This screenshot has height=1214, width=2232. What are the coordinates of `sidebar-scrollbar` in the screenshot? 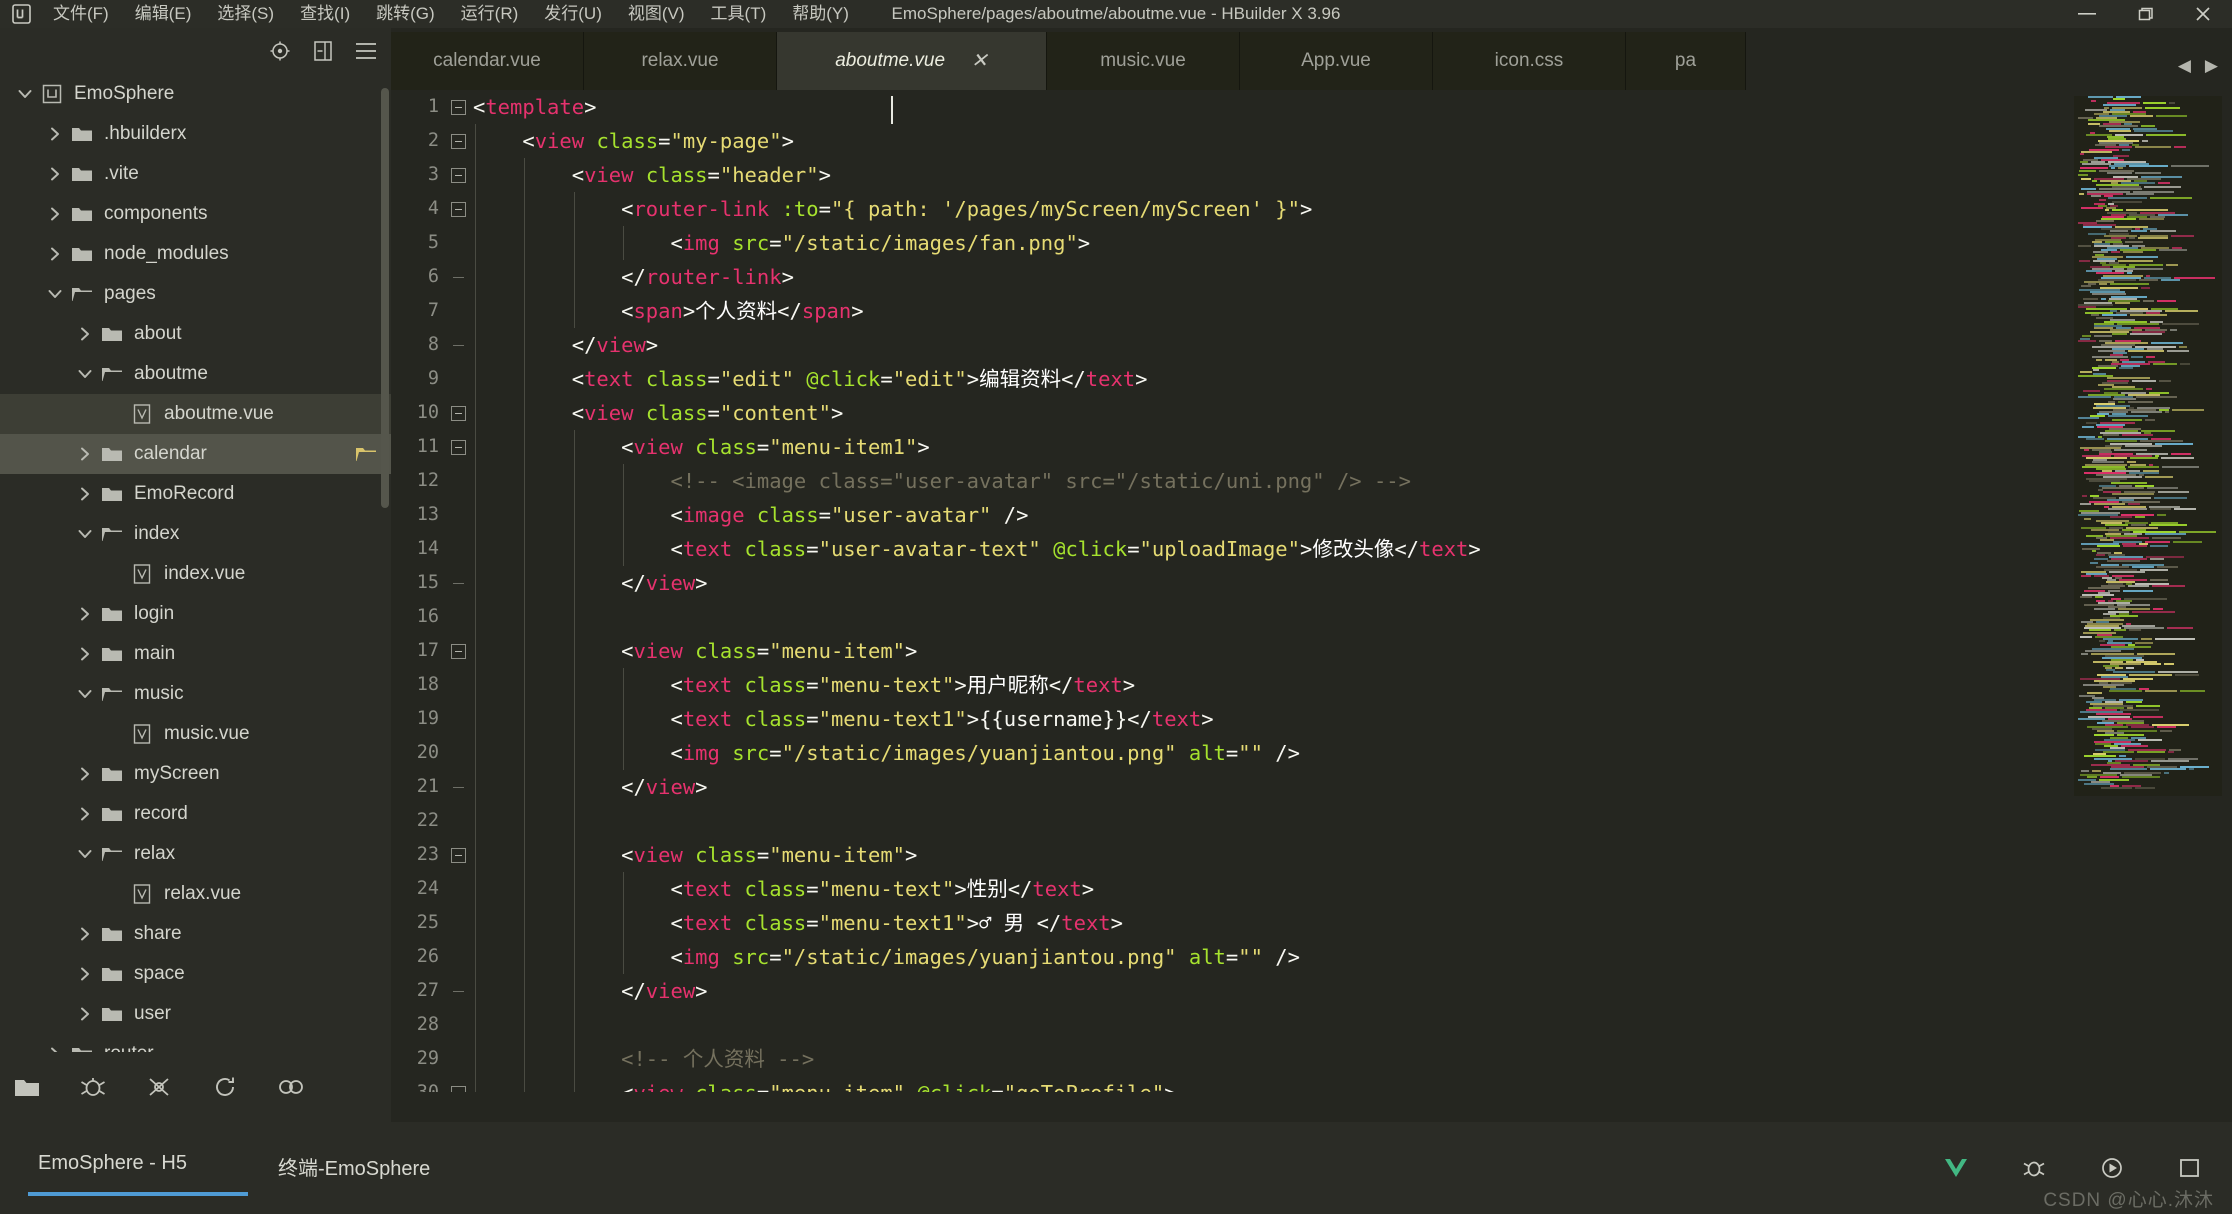 It's located at (385, 298).